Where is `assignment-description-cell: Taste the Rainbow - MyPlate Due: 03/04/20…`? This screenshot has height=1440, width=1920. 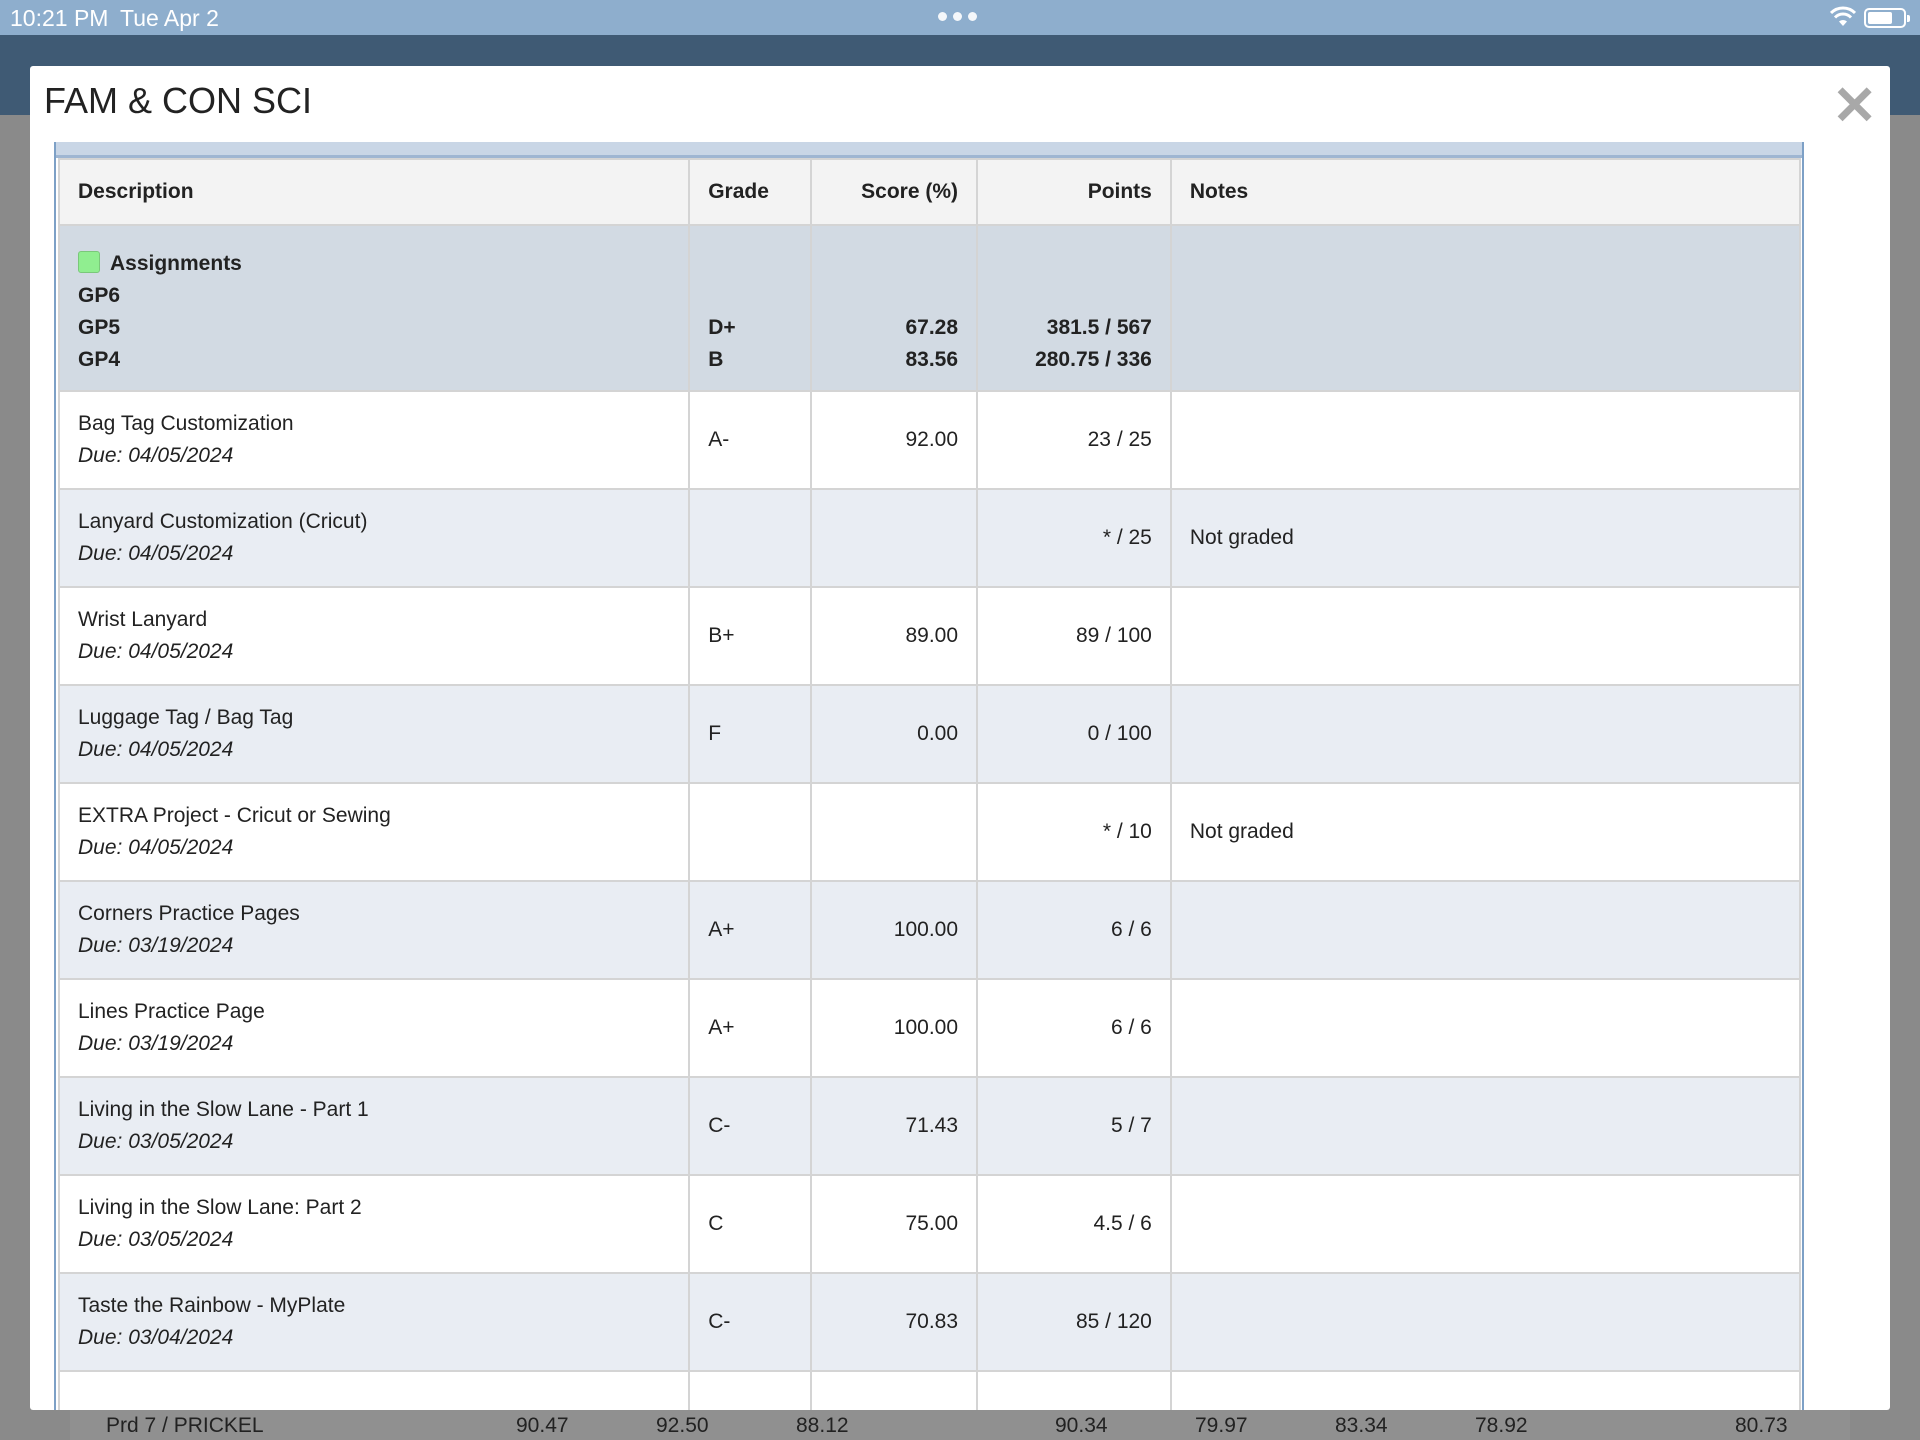
assignment-description-cell: Taste the Rainbow - MyPlate Due: 03/04/20… is located at coordinates (374, 1322).